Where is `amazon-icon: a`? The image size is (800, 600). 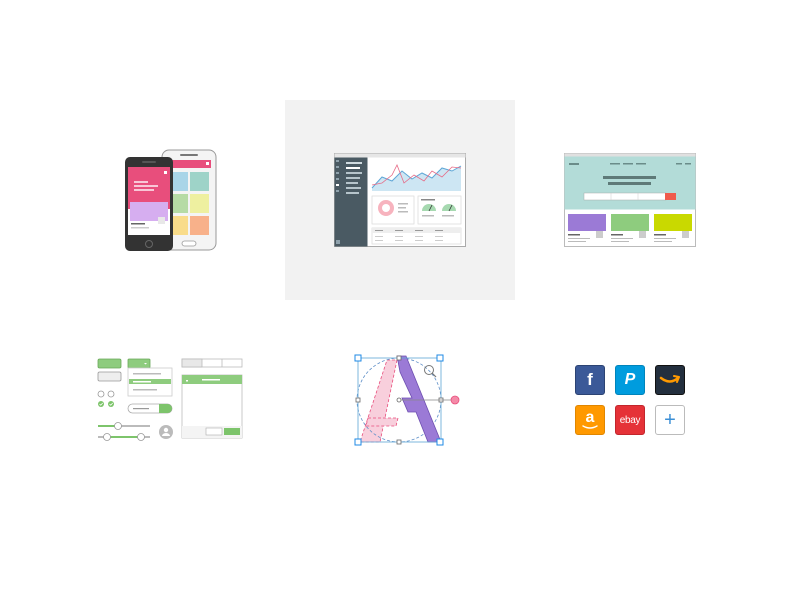
amazon-icon: a is located at coordinates (590, 420).